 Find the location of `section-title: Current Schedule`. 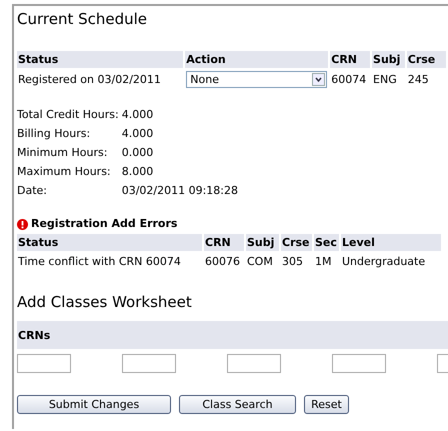

section-title: Current Schedule is located at coordinates (82, 19).